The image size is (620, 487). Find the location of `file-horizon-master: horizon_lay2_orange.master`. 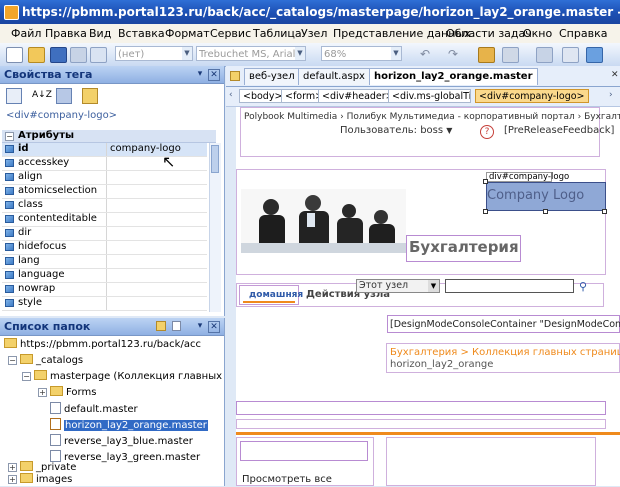

file-horizon-master: horizon_lay2_orange.master is located at coordinates (129, 425).